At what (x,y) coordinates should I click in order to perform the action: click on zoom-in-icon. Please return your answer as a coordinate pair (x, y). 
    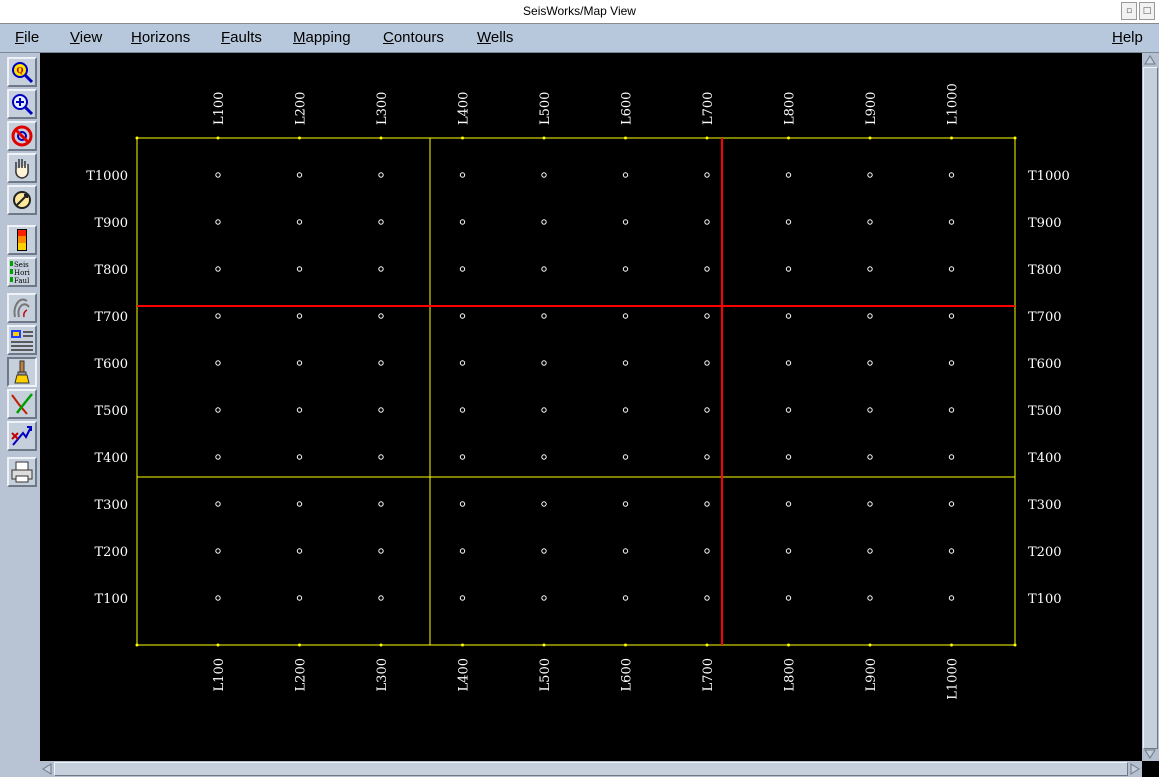
    Looking at the image, I should click on (23, 105).